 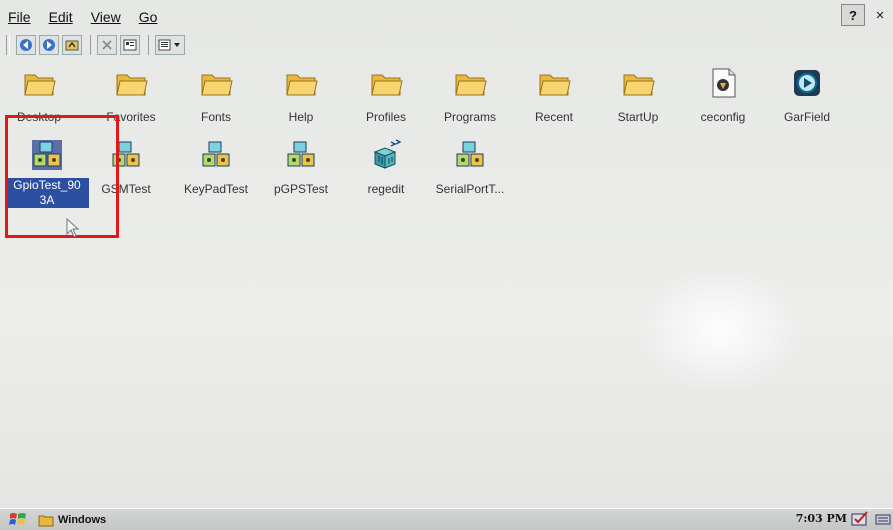 I want to click on close-button: ×, so click(x=880, y=15).